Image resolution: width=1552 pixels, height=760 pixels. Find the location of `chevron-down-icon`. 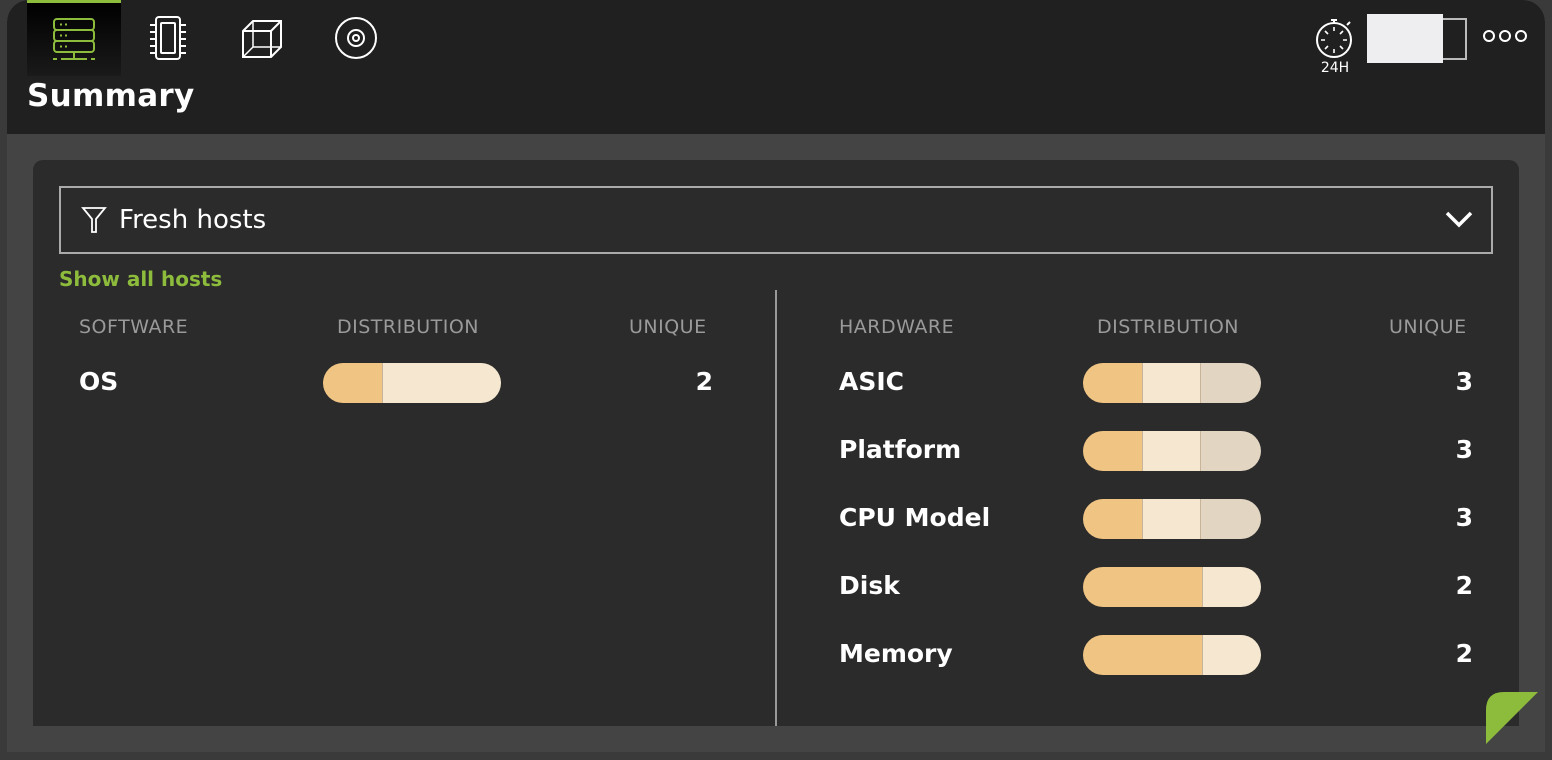

chevron-down-icon is located at coordinates (1459, 219).